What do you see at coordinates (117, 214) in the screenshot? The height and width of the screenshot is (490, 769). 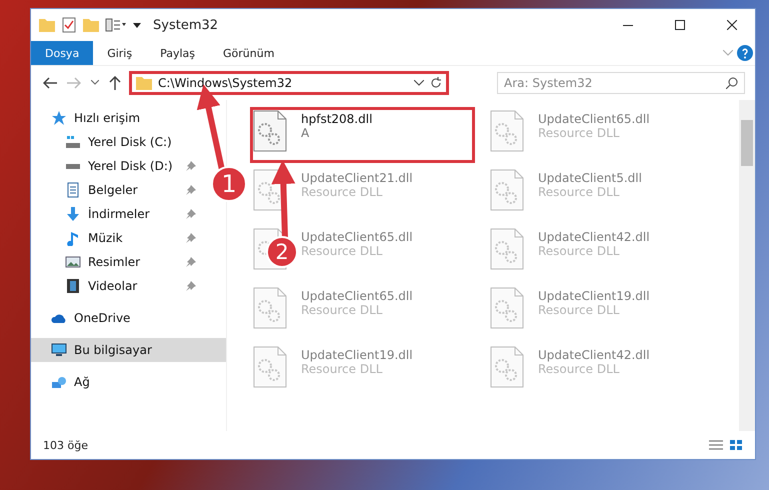 I see `sidebar-item: İndirmeler` at bounding box center [117, 214].